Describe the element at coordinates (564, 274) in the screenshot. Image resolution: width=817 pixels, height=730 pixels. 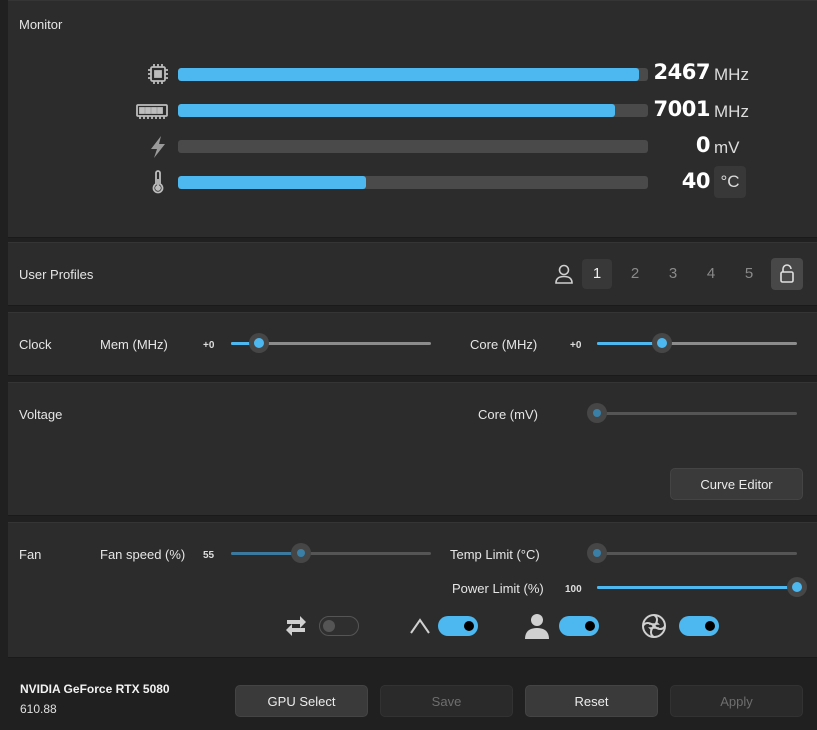
I see `profile-user-icon` at that location.